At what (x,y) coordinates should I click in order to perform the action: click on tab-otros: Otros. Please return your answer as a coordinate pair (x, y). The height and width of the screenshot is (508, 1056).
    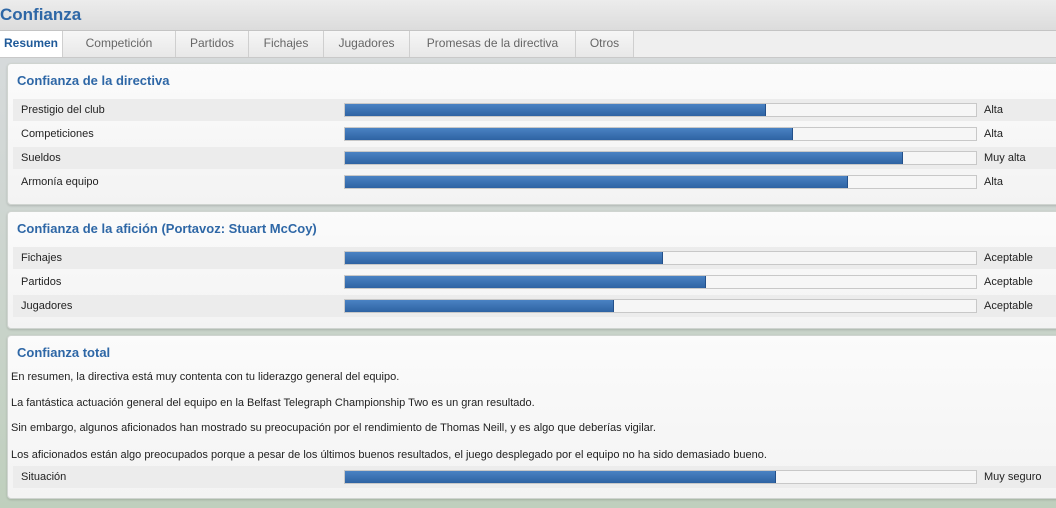
    Looking at the image, I should click on (605, 44).